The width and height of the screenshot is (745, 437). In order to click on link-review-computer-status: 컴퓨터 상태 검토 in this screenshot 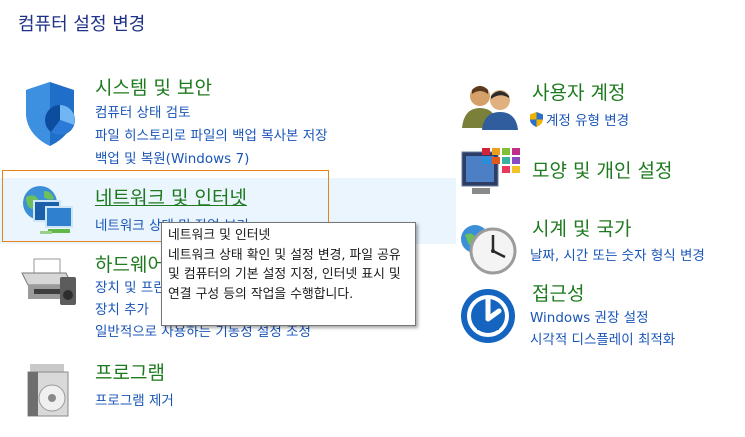, I will do `click(143, 113)`.